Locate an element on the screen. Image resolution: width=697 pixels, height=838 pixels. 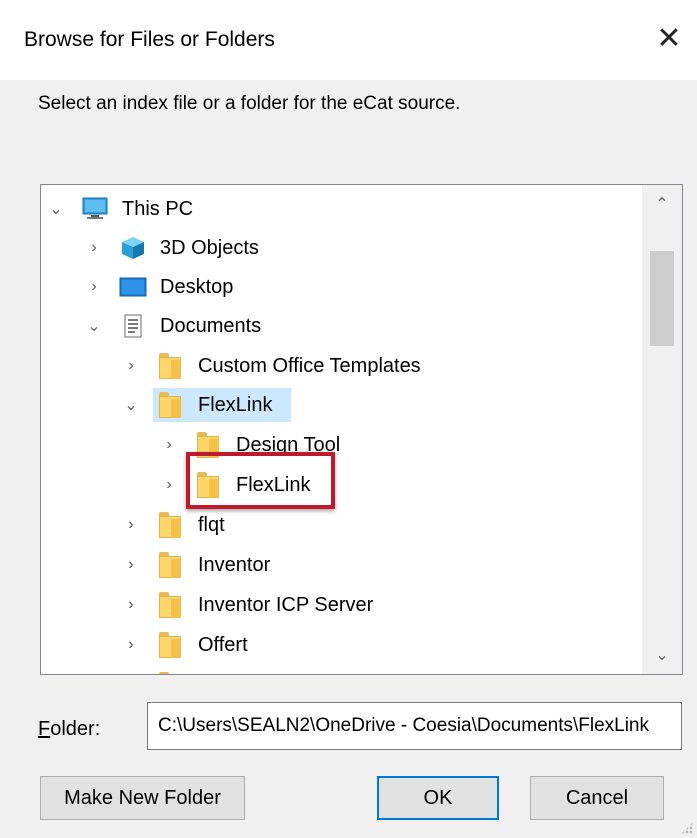
tree-item-label: This PC is located at coordinates (158, 208).